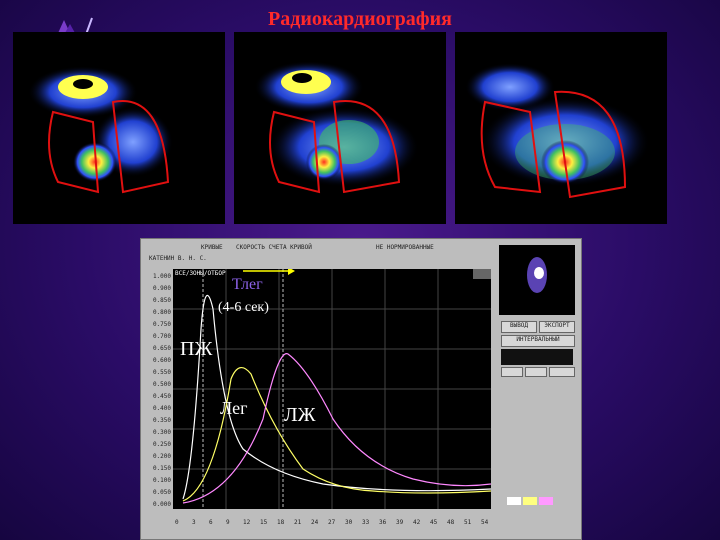 The height and width of the screenshot is (540, 720). I want to click on annotation-time-range: (4-6 сек), so click(243, 307).